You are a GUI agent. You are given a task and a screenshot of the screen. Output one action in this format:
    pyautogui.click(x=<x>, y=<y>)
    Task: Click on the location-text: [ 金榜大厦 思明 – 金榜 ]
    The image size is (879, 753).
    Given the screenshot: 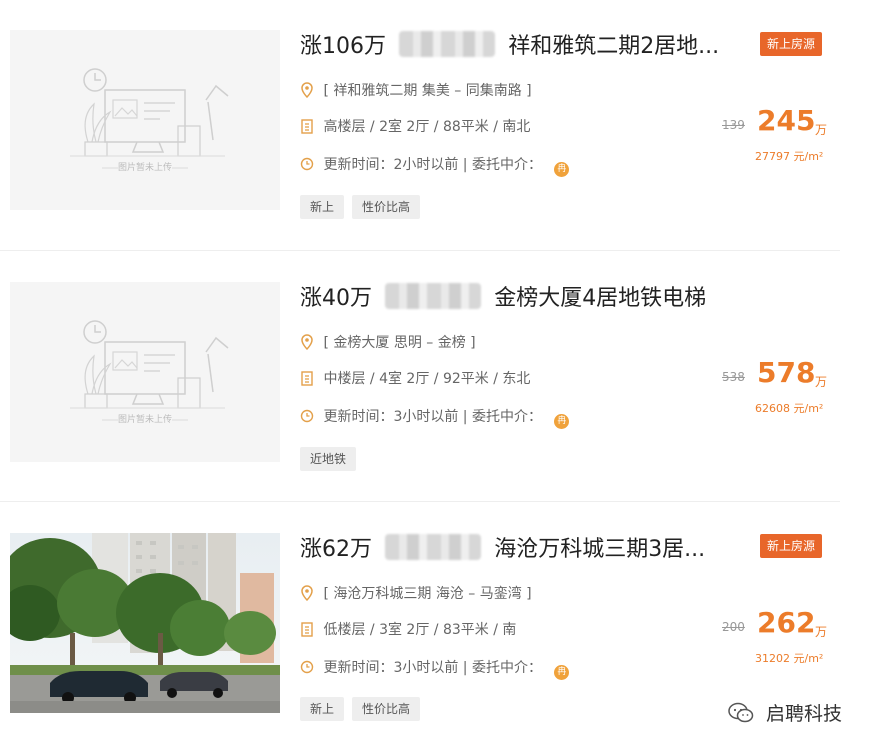 What is the action you would take?
    pyautogui.click(x=399, y=343)
    